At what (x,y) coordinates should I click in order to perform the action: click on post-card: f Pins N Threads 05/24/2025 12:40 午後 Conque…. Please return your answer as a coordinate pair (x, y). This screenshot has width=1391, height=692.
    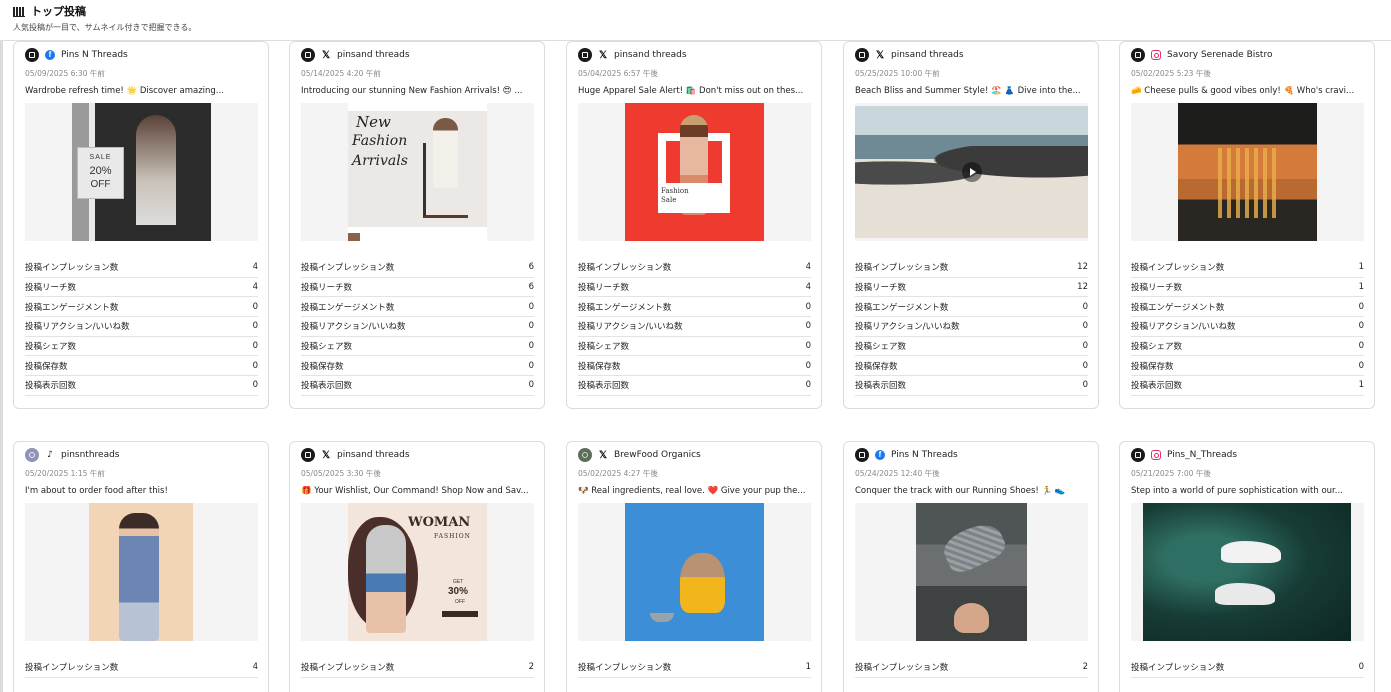
    Looking at the image, I should click on (971, 566).